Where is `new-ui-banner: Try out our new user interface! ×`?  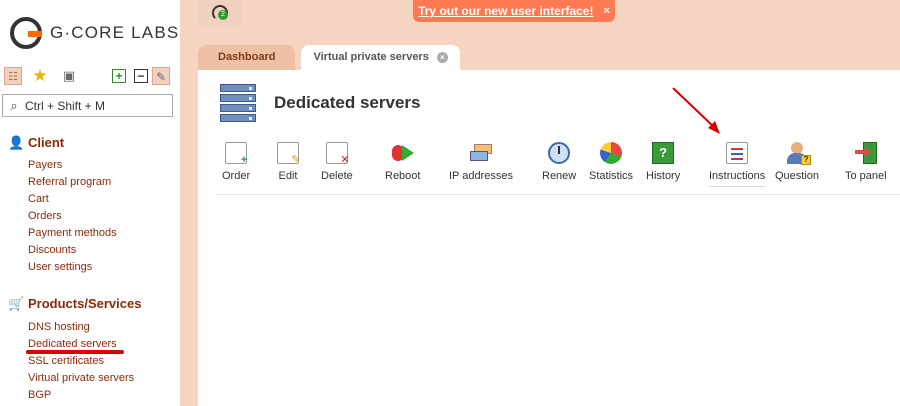 new-ui-banner: Try out our new user interface! × is located at coordinates (514, 11).